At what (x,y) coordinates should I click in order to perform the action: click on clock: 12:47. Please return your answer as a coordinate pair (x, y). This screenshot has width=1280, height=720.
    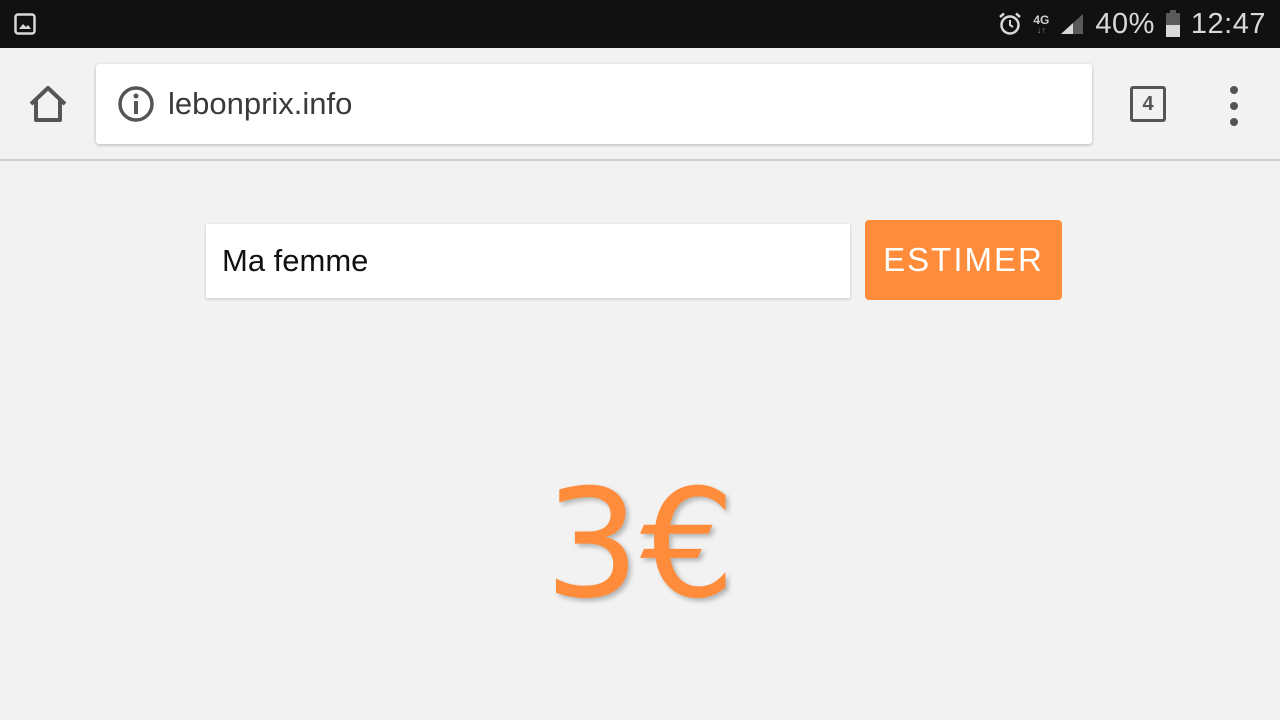
    Looking at the image, I should click on (1228, 23).